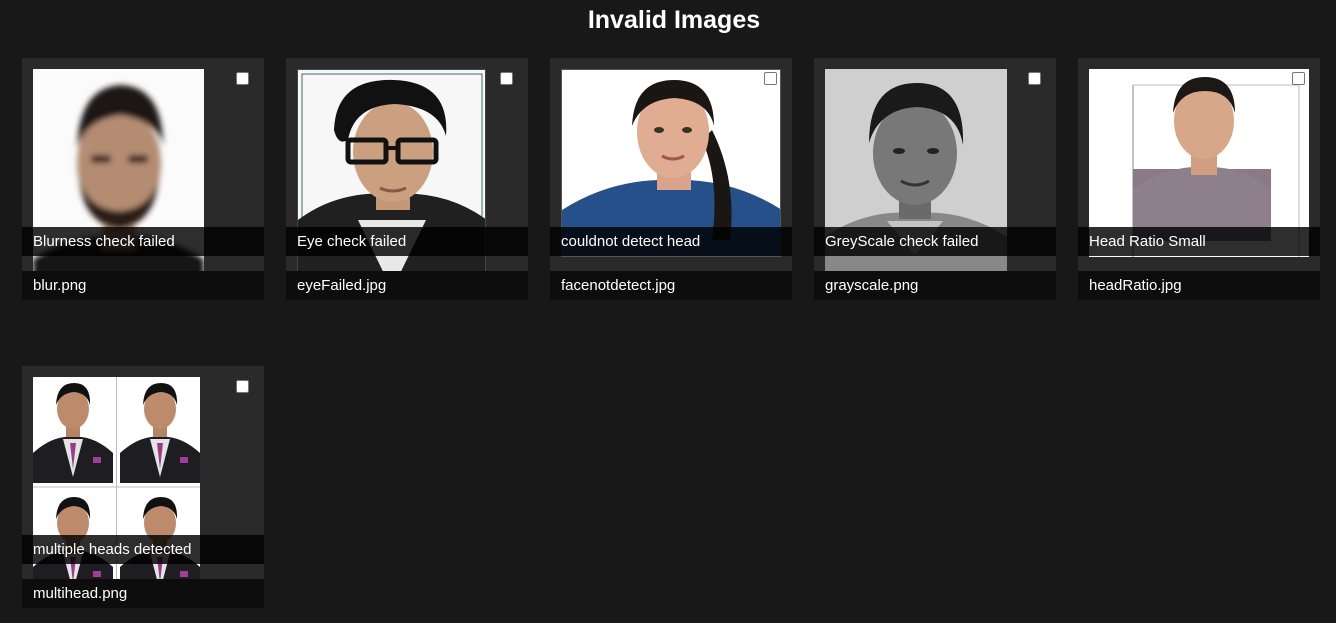  I want to click on error-label: multiple heads detected, so click(143, 549).